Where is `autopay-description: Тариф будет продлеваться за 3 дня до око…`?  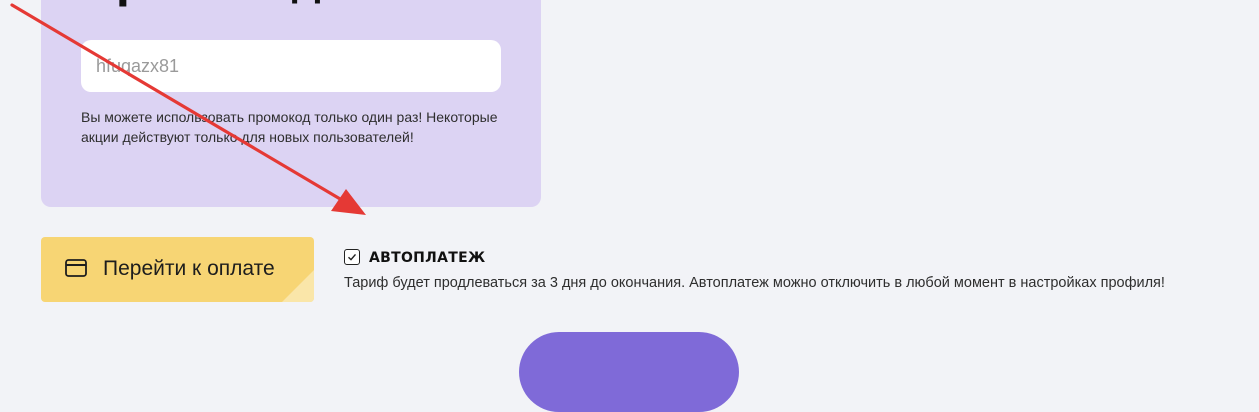
autopay-description: Тариф будет продлеваться за 3 дня до око… is located at coordinates (754, 283).